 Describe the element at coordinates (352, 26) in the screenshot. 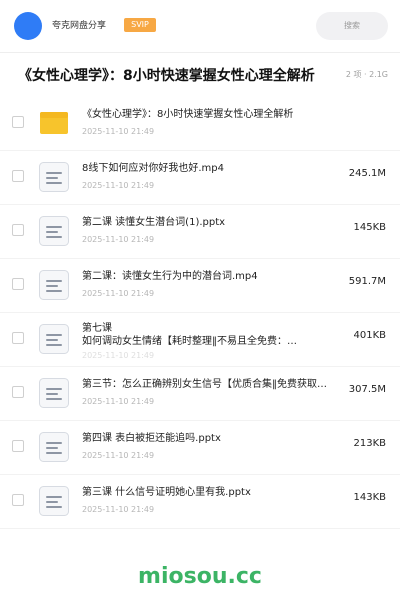

I see `search-input: 搜索` at that location.